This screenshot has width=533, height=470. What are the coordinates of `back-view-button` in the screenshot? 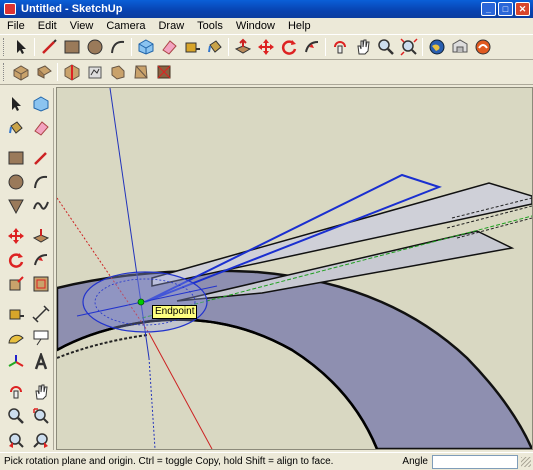 It's located at (118, 72).